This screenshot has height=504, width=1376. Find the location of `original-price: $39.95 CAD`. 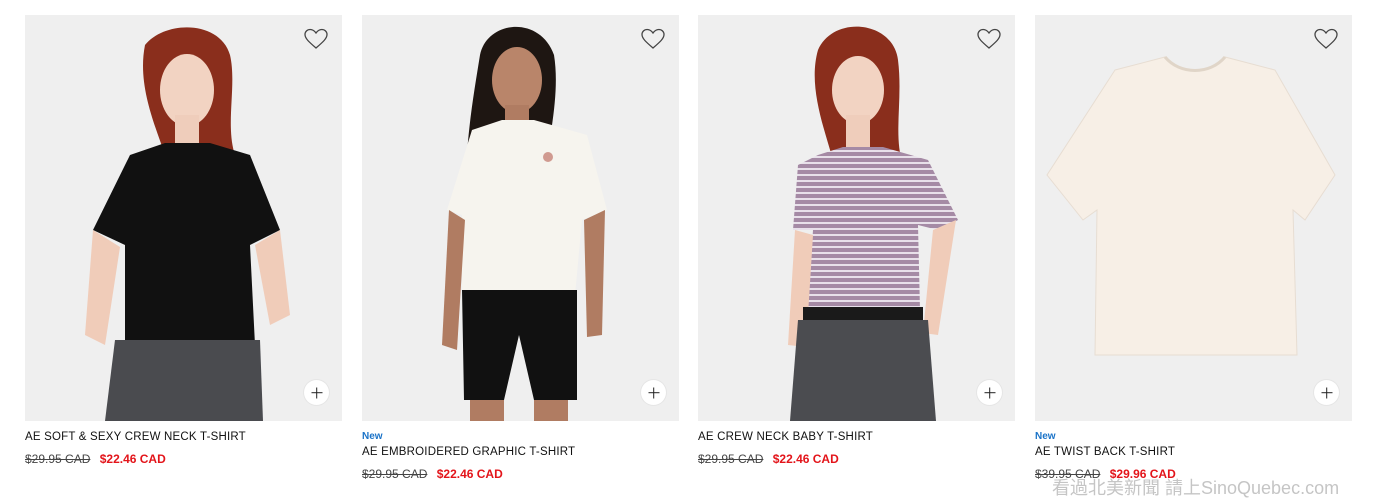

original-price: $39.95 CAD is located at coordinates (1068, 474).